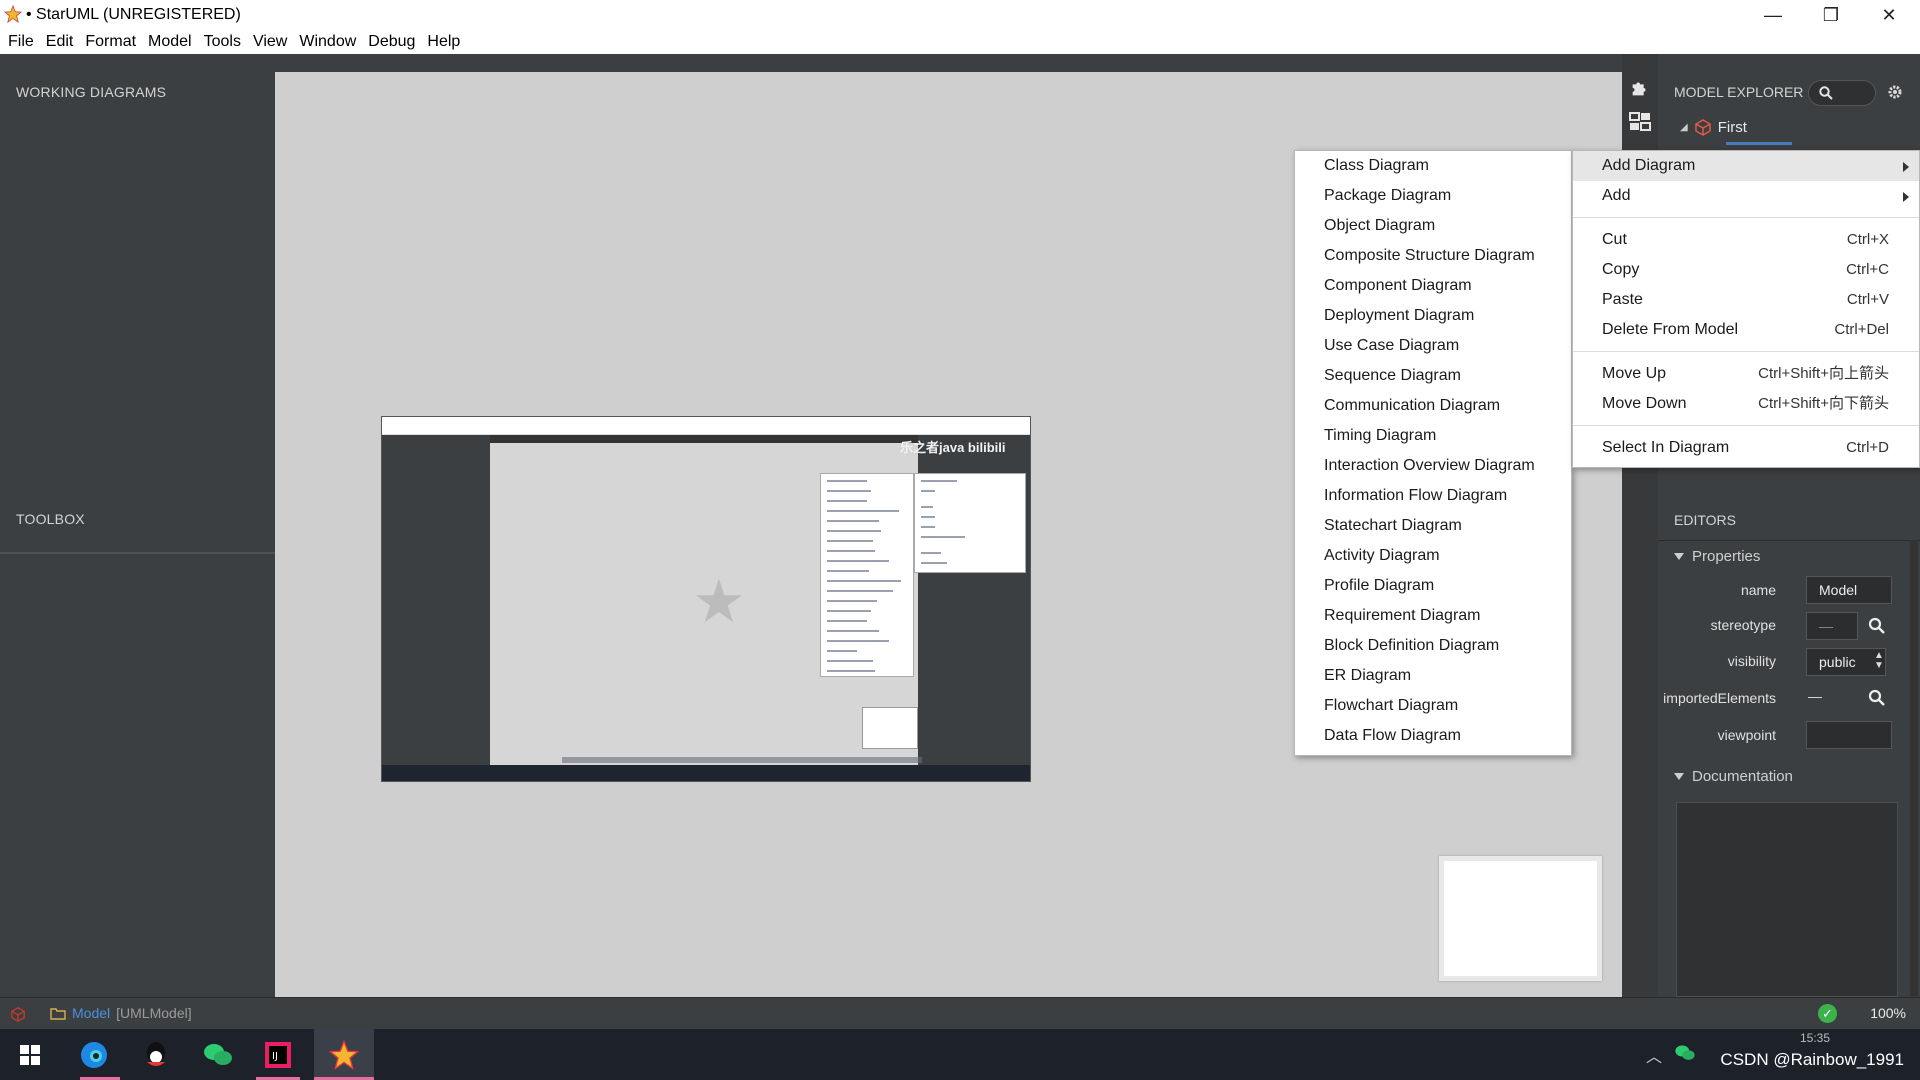  What do you see at coordinates (1719, 698) in the screenshot?
I see `imported-elements-label: importedElements` at bounding box center [1719, 698].